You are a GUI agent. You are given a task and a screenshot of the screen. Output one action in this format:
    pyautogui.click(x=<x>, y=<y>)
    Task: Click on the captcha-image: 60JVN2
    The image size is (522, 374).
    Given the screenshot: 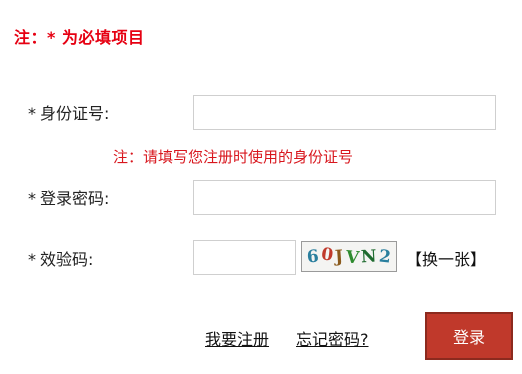 What is the action you would take?
    pyautogui.click(x=349, y=256)
    